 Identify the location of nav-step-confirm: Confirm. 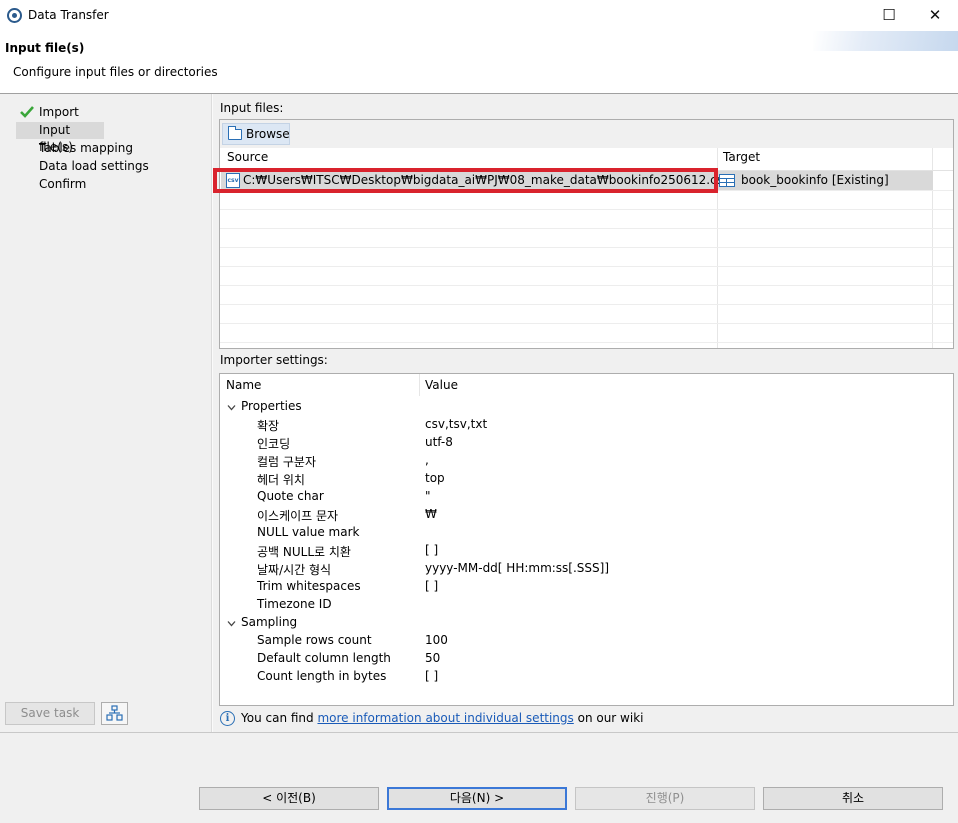
(60, 184).